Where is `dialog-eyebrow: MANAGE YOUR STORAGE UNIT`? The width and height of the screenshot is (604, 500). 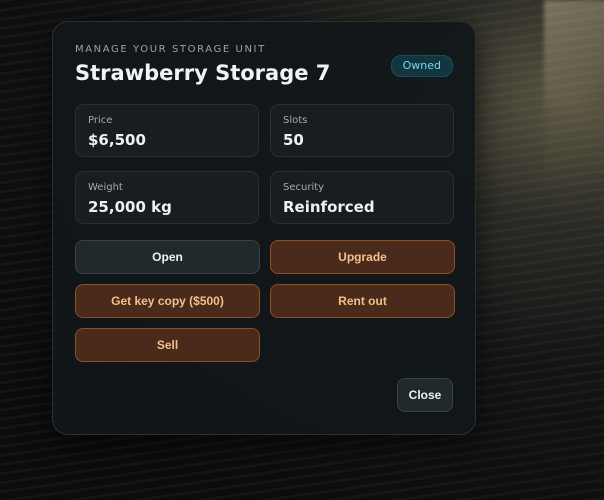 dialog-eyebrow: MANAGE YOUR STORAGE UNIT is located at coordinates (170, 49).